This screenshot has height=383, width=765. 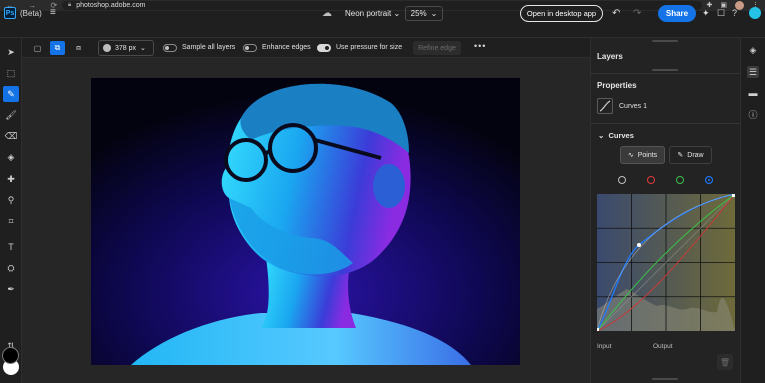 What do you see at coordinates (37, 48) in the screenshot?
I see `new-selection-icon: ▢` at bounding box center [37, 48].